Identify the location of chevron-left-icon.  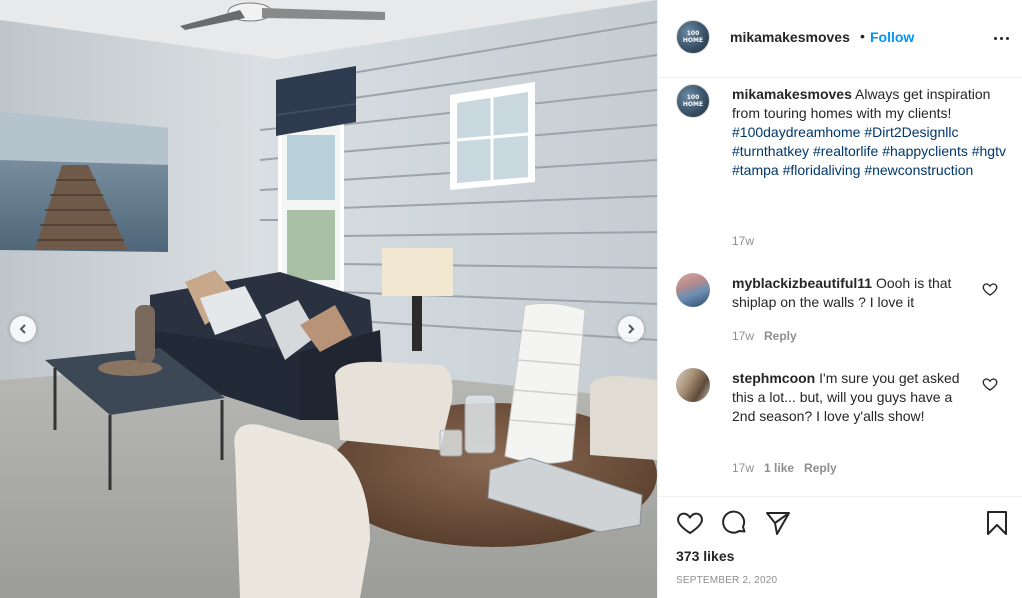
(22, 329).